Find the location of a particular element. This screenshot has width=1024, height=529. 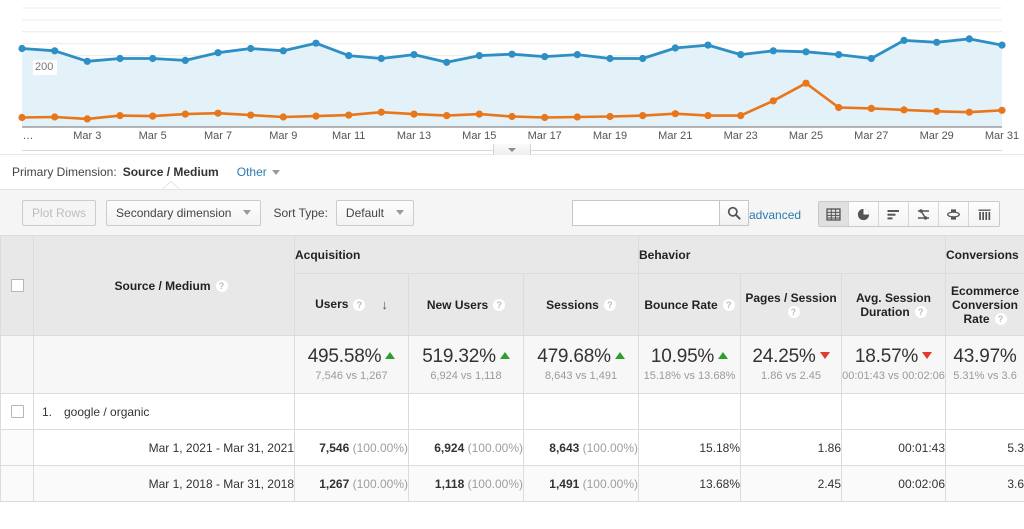

search-input is located at coordinates (645, 213).